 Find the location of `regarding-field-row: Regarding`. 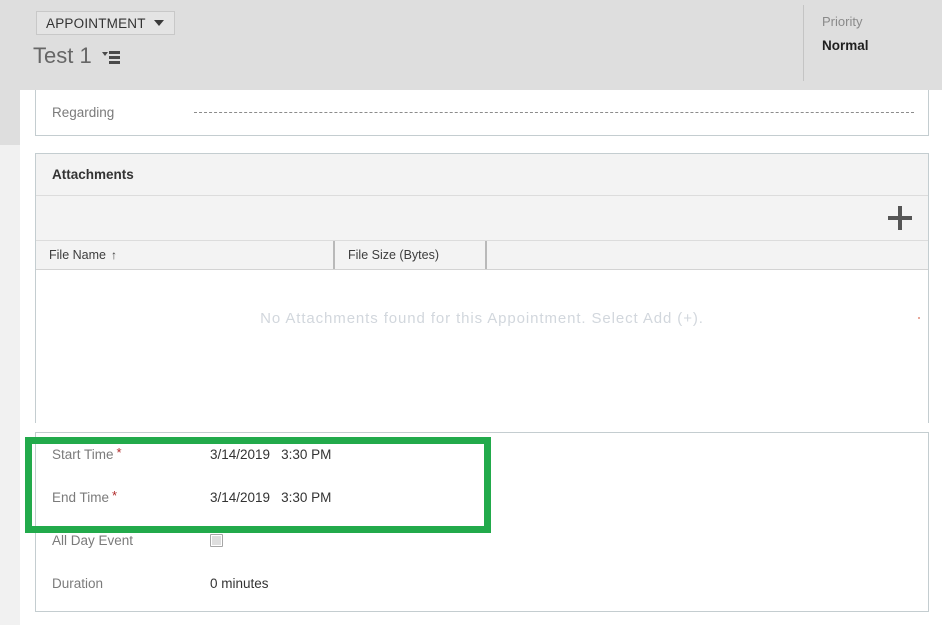

regarding-field-row: Regarding is located at coordinates (482, 112).